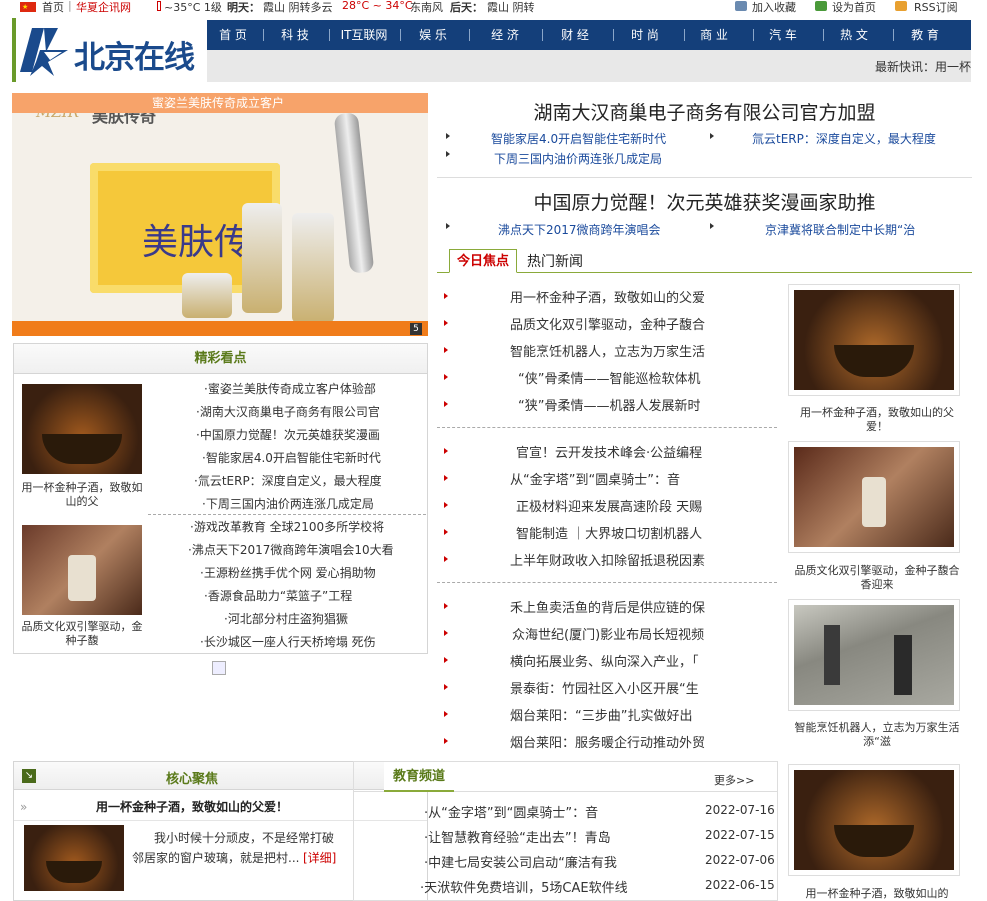 The height and width of the screenshot is (901, 987). Describe the element at coordinates (288, 572) in the screenshot. I see `list-item: ·王源粉丝携手优个网 爱心捐助物` at that location.